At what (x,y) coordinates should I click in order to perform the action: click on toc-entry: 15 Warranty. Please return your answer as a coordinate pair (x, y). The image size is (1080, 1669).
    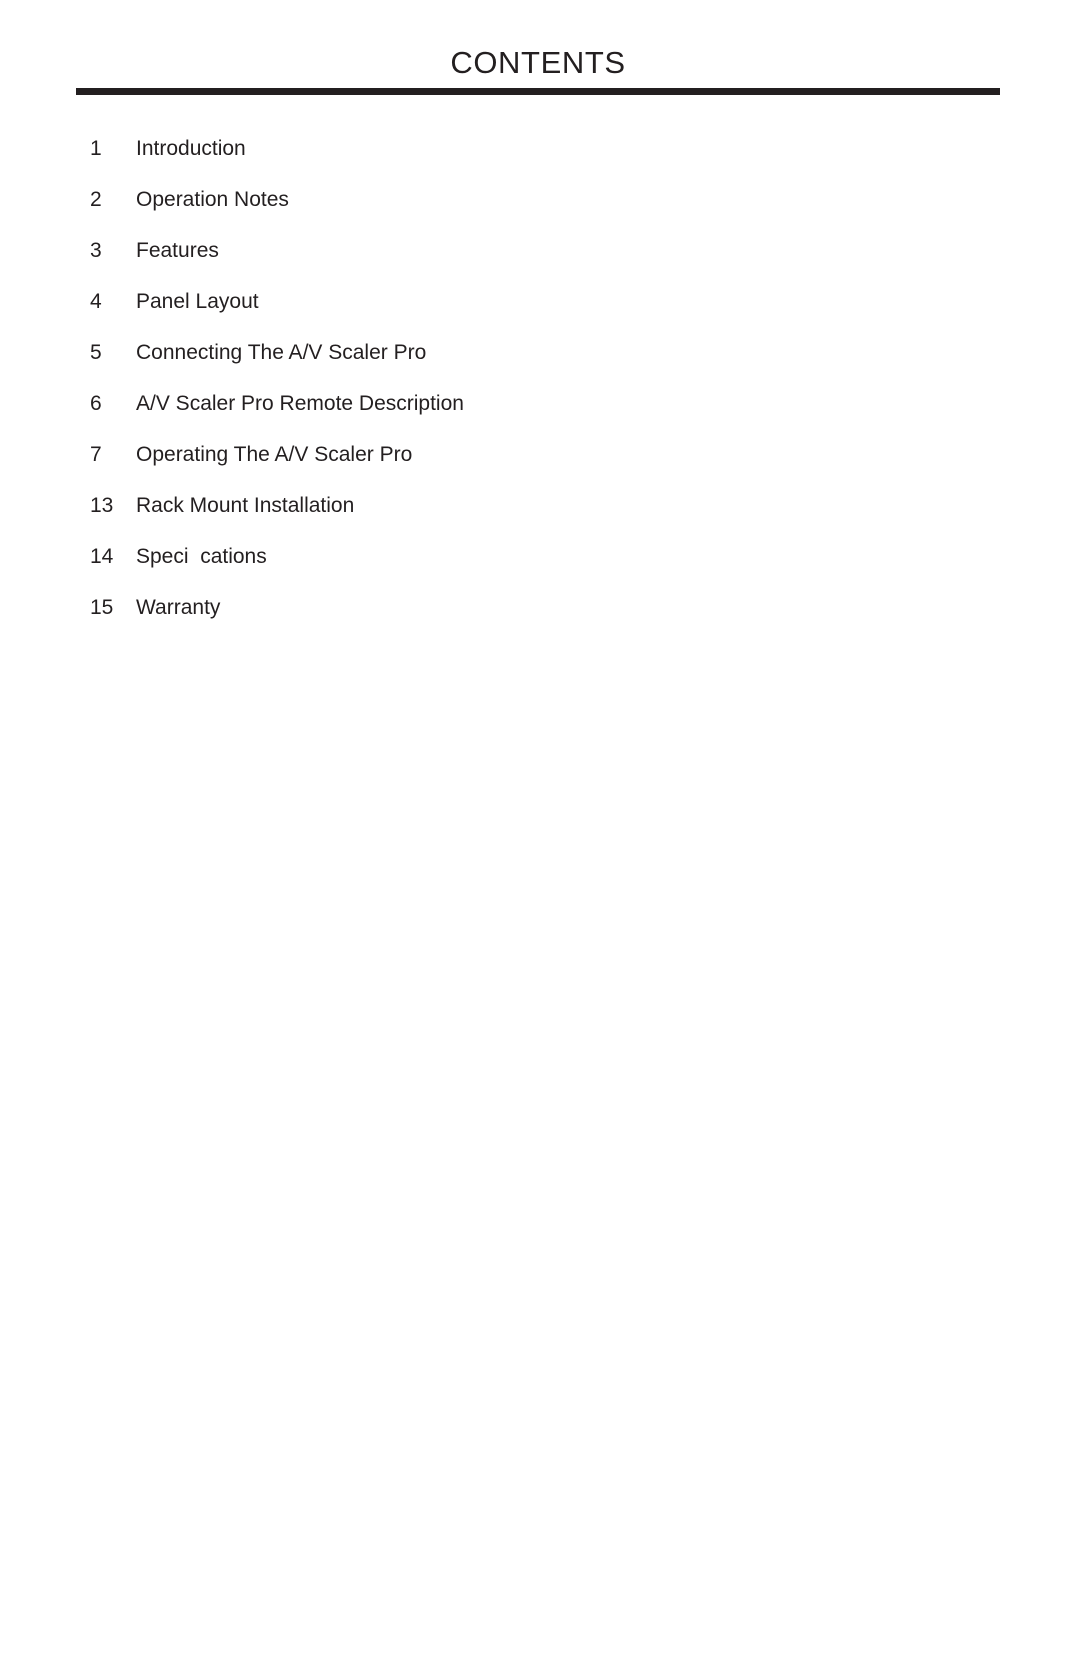
    Looking at the image, I should click on (520, 619).